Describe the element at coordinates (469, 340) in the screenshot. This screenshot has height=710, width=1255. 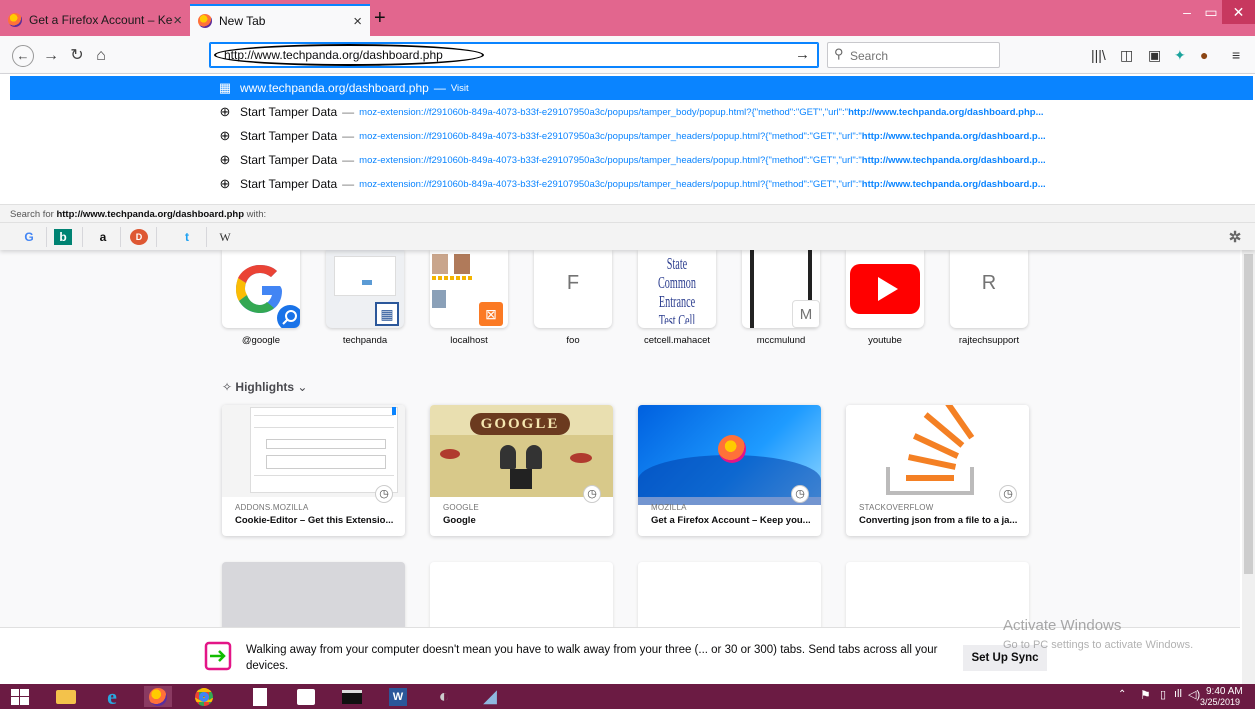
I see `top-site-label: localhost` at that location.